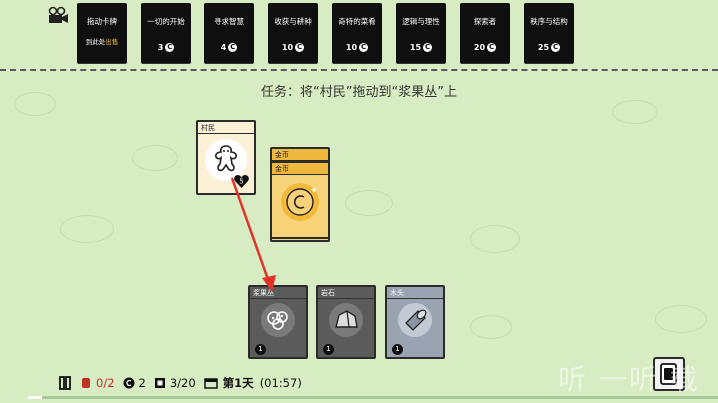 This screenshot has height=403, width=718. I want to click on day-progress-fill, so click(35, 397).